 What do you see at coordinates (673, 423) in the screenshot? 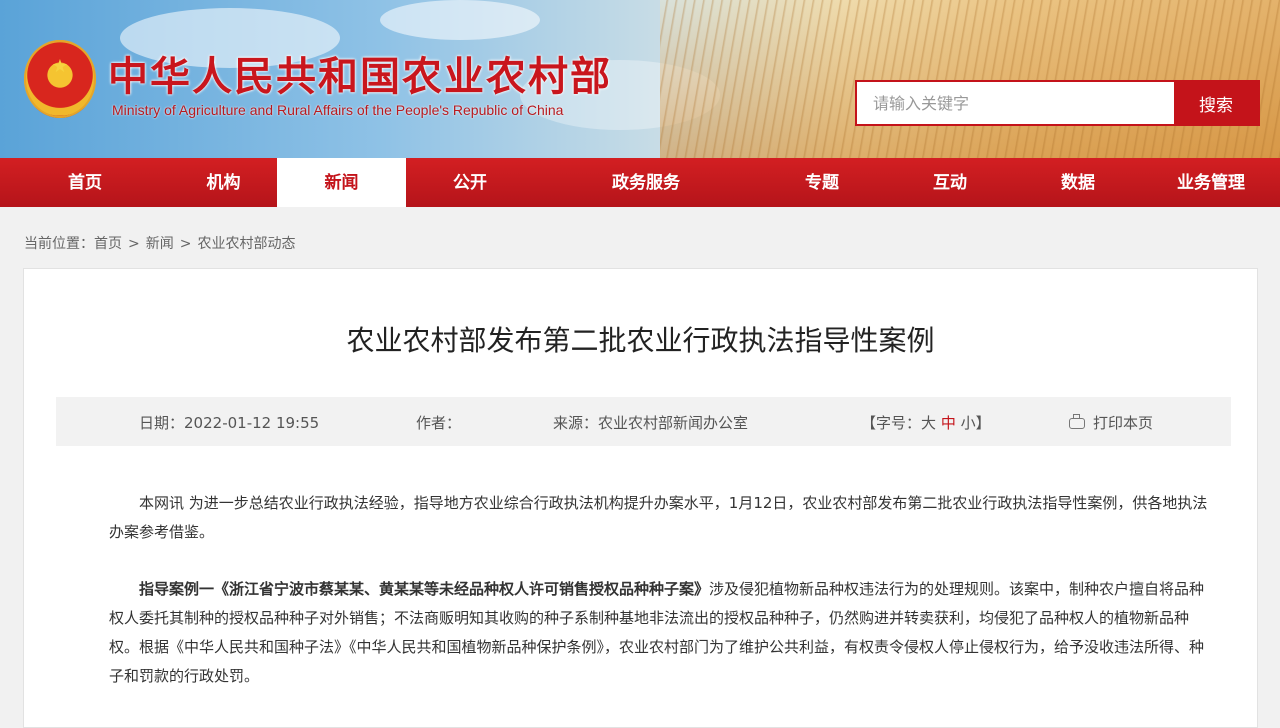
I see `source-value: 农业农村部新闻办公室` at bounding box center [673, 423].